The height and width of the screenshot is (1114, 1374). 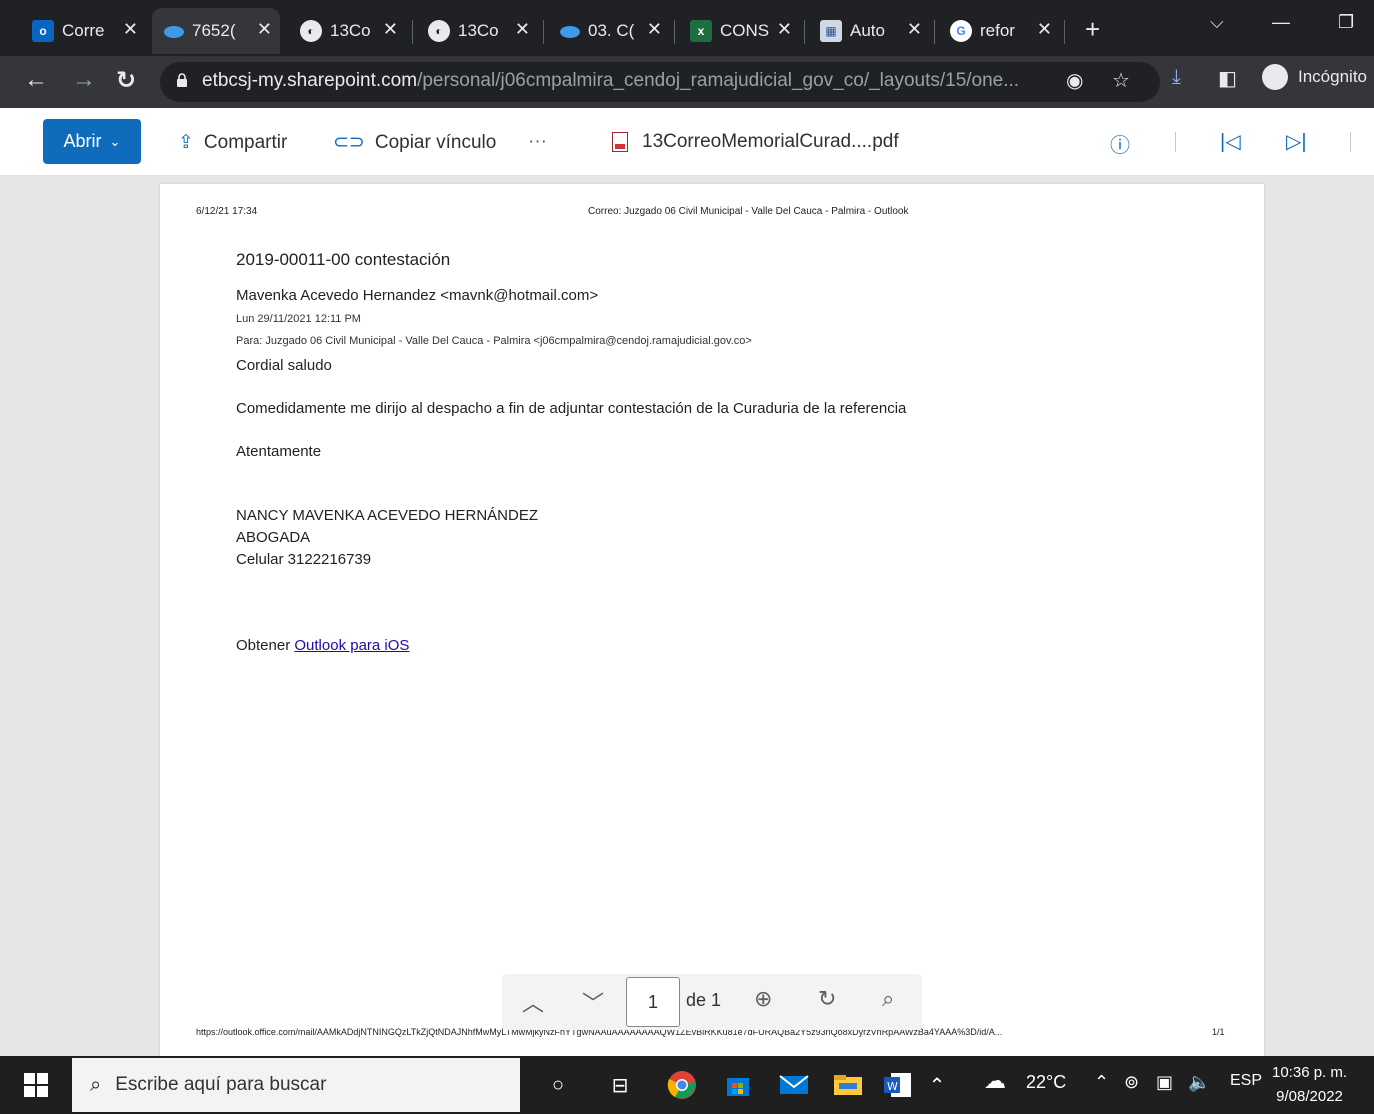 I want to click on print-footer-page: 1/1, so click(x=1218, y=1032).